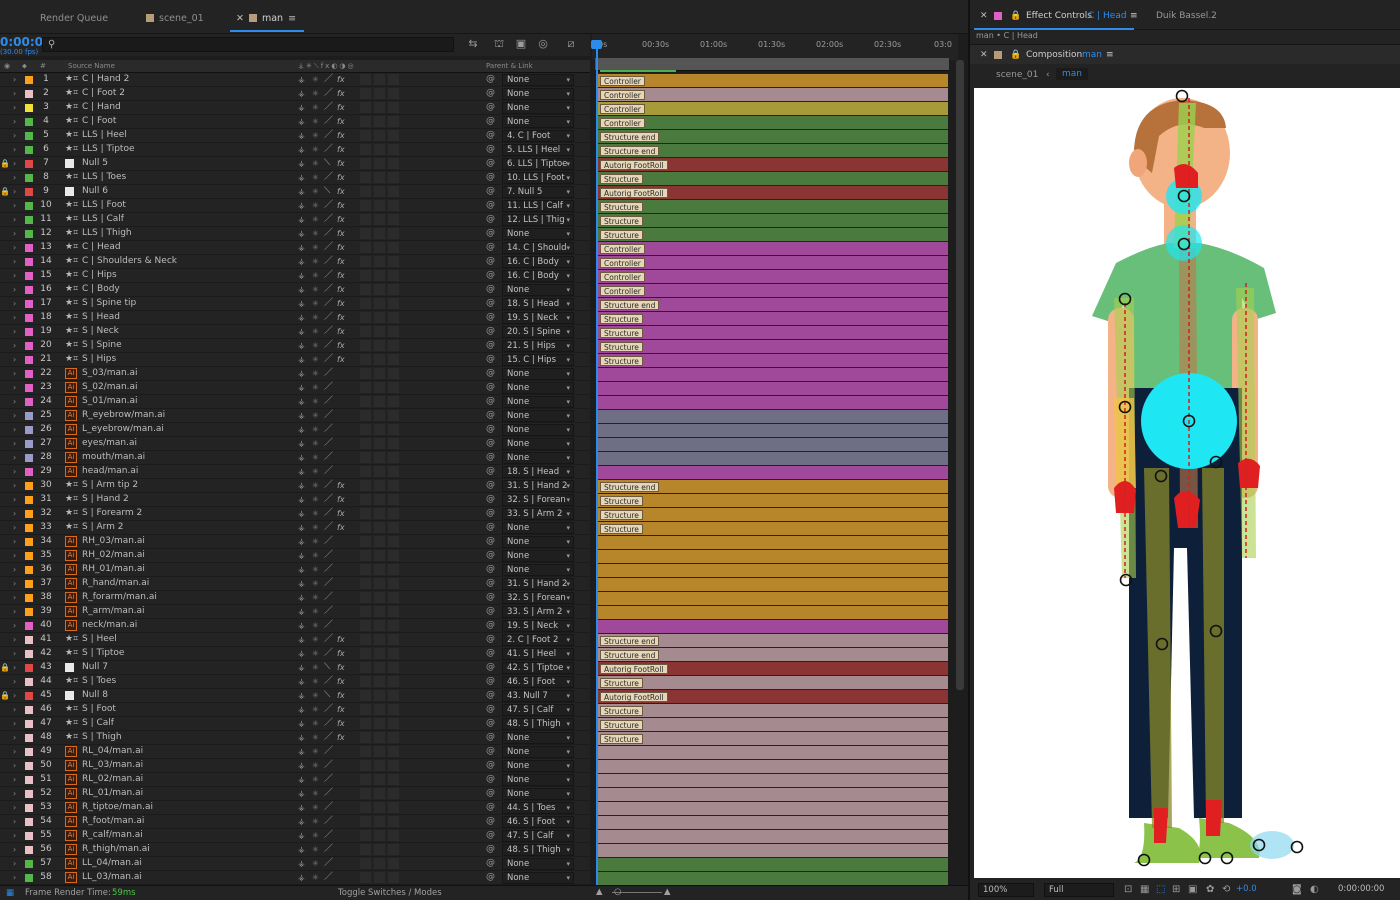  What do you see at coordinates (103, 527) in the screenshot?
I see `layer-name: S | Arm 2` at bounding box center [103, 527].